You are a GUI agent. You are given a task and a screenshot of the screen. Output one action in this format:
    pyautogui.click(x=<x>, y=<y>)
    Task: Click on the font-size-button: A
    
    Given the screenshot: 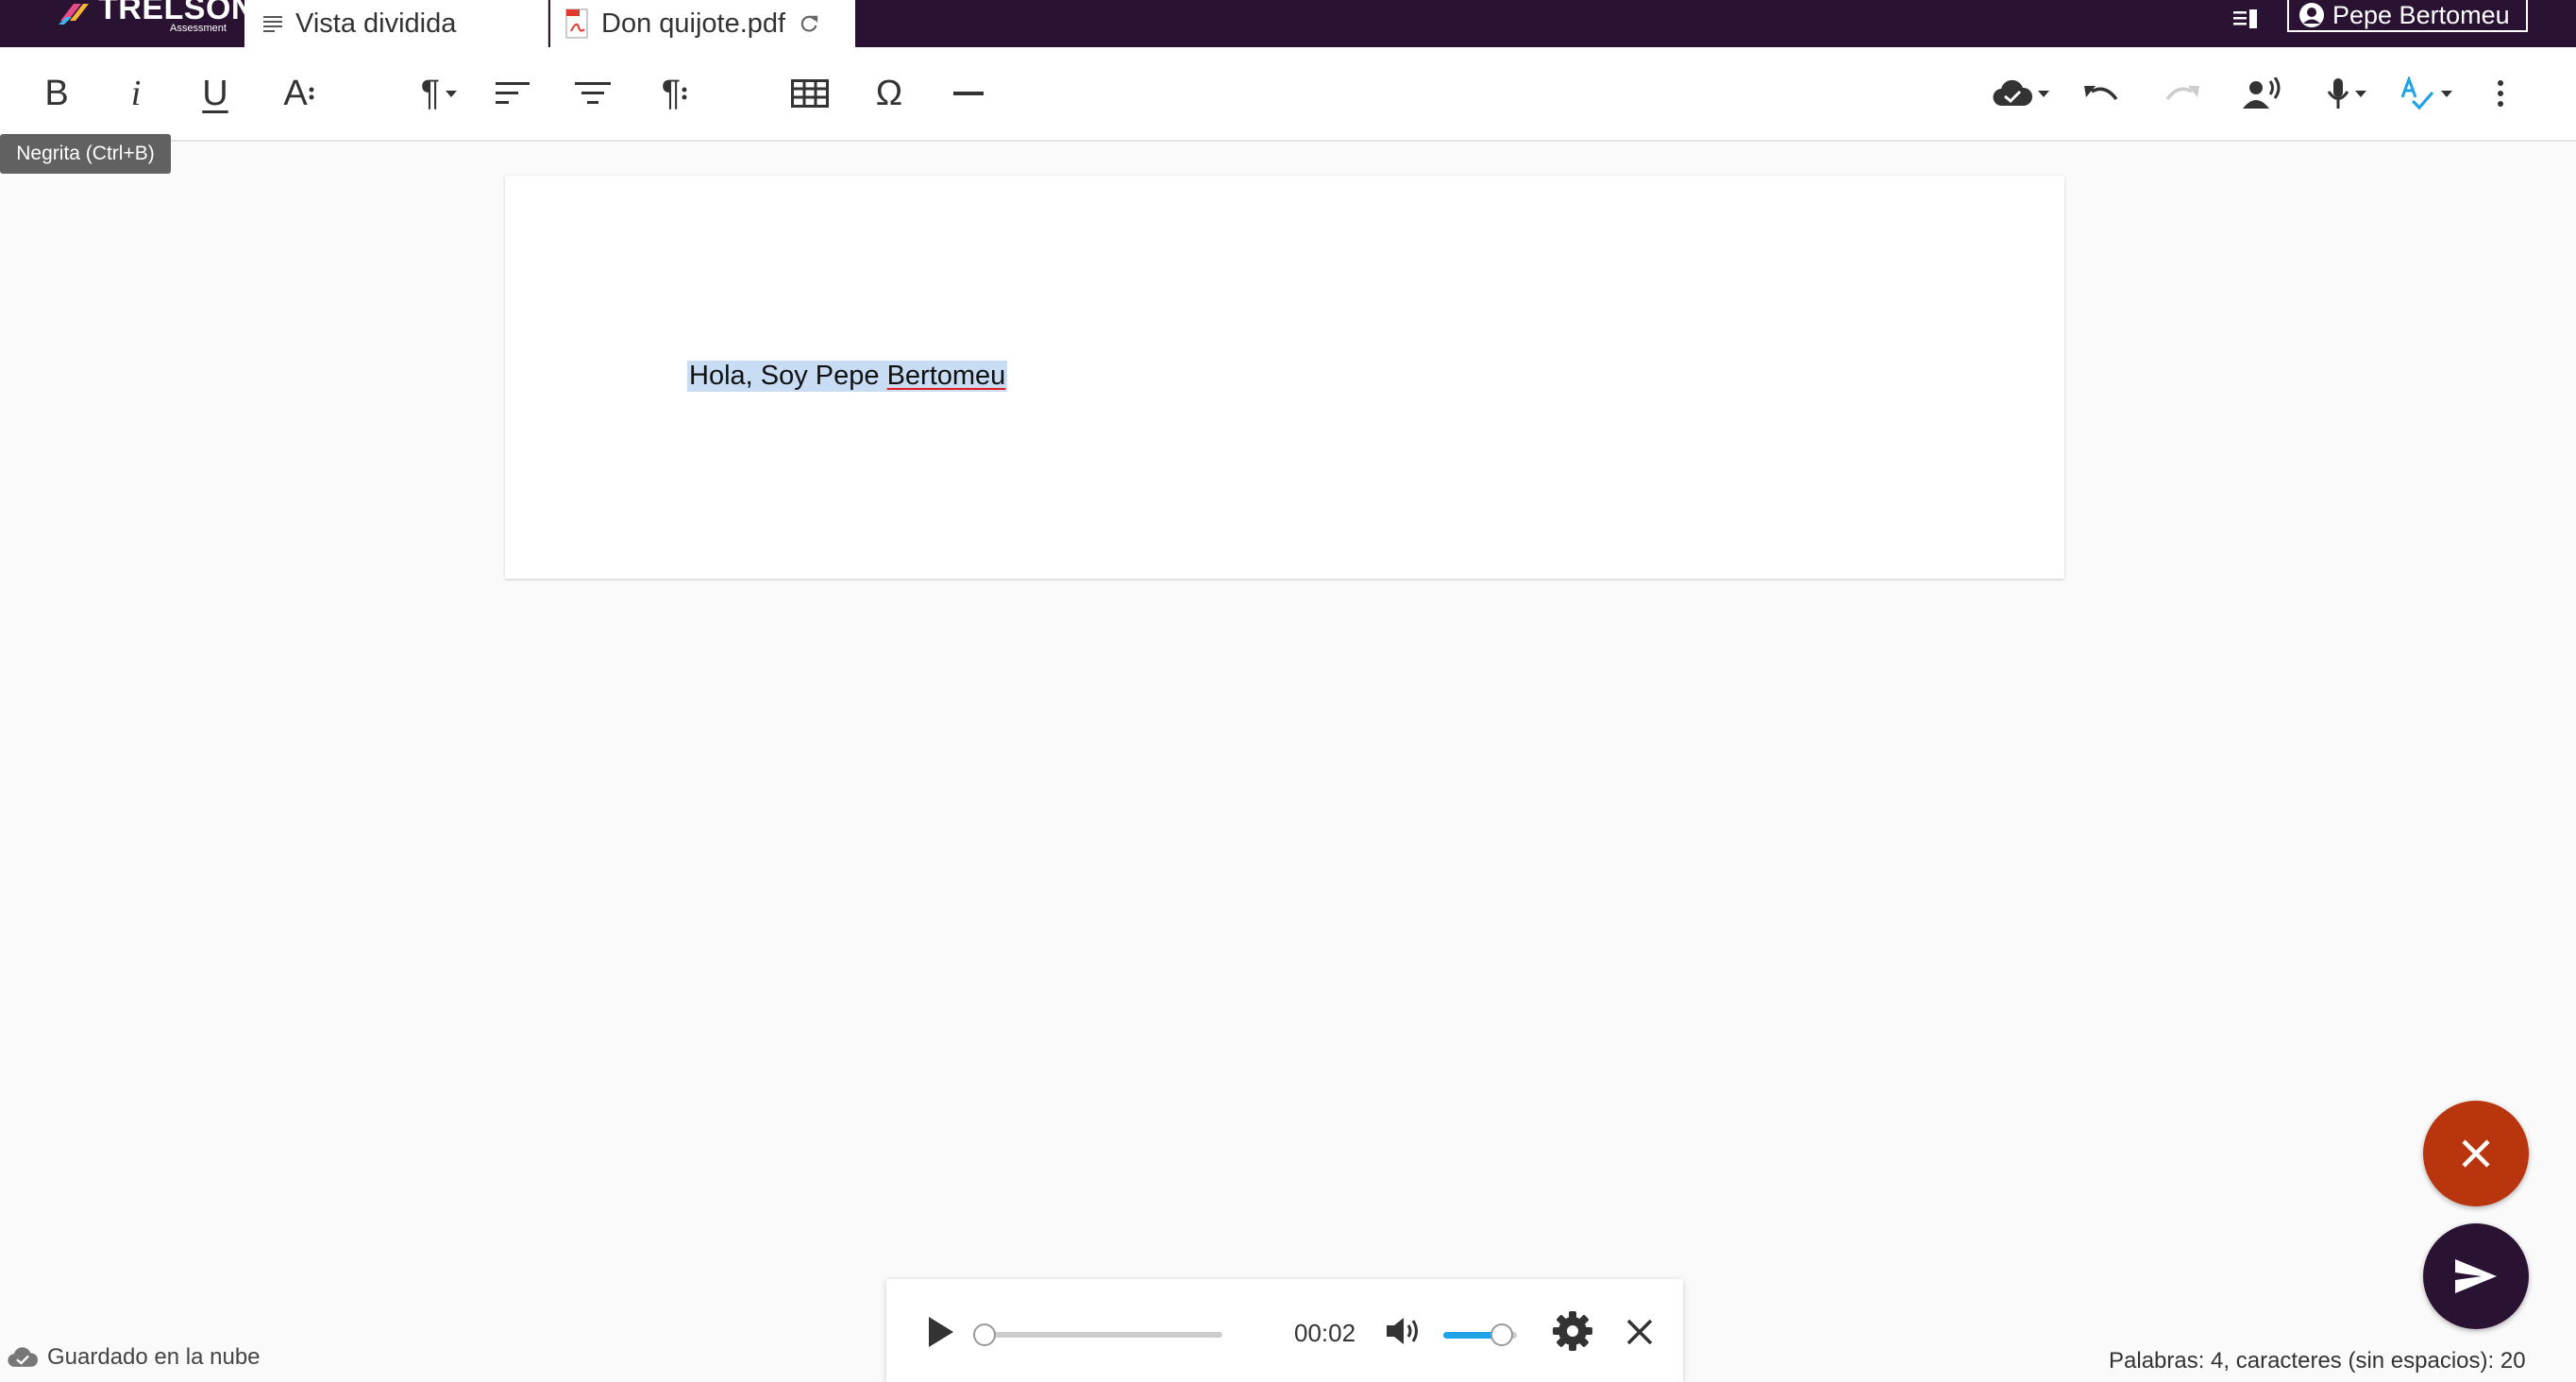 What is the action you would take?
    pyautogui.click(x=299, y=93)
    